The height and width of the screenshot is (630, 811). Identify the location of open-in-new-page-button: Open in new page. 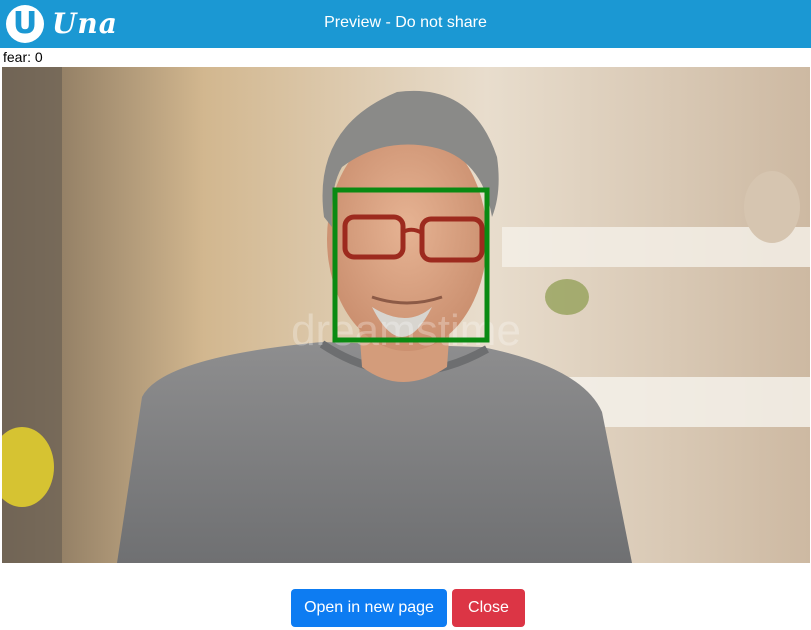
(369, 608).